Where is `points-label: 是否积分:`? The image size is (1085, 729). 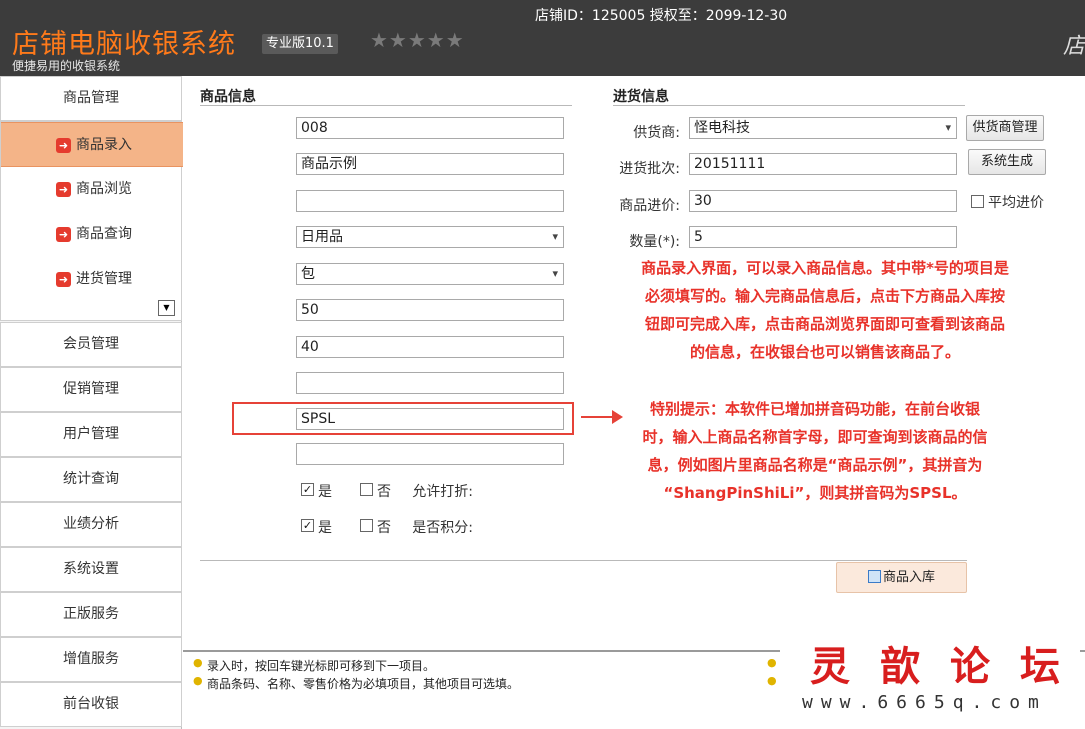 points-label: 是否积分: is located at coordinates (442, 528).